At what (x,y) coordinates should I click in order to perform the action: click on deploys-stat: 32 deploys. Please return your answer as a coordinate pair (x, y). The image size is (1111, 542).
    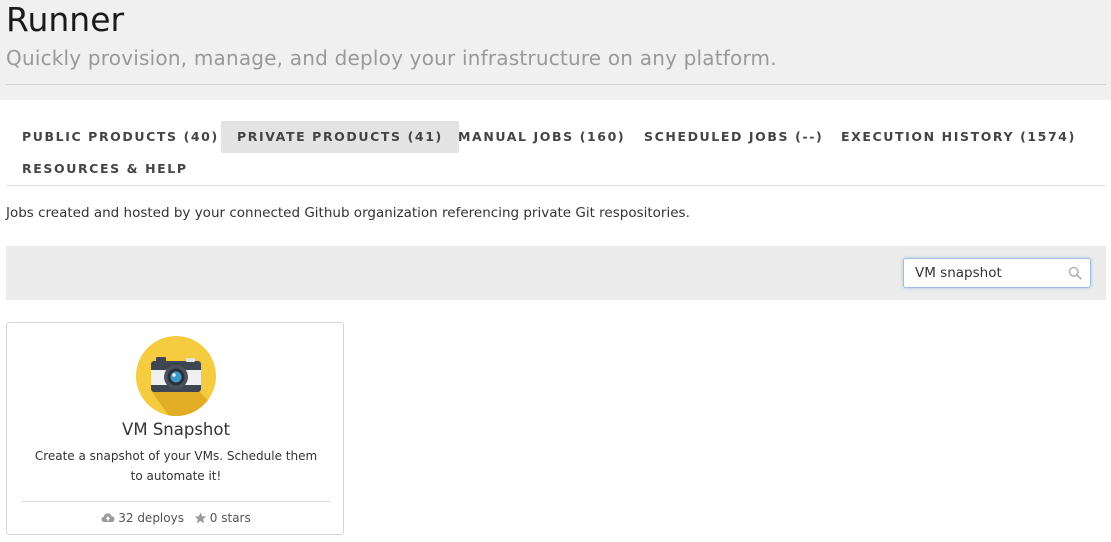
    Looking at the image, I should click on (142, 518).